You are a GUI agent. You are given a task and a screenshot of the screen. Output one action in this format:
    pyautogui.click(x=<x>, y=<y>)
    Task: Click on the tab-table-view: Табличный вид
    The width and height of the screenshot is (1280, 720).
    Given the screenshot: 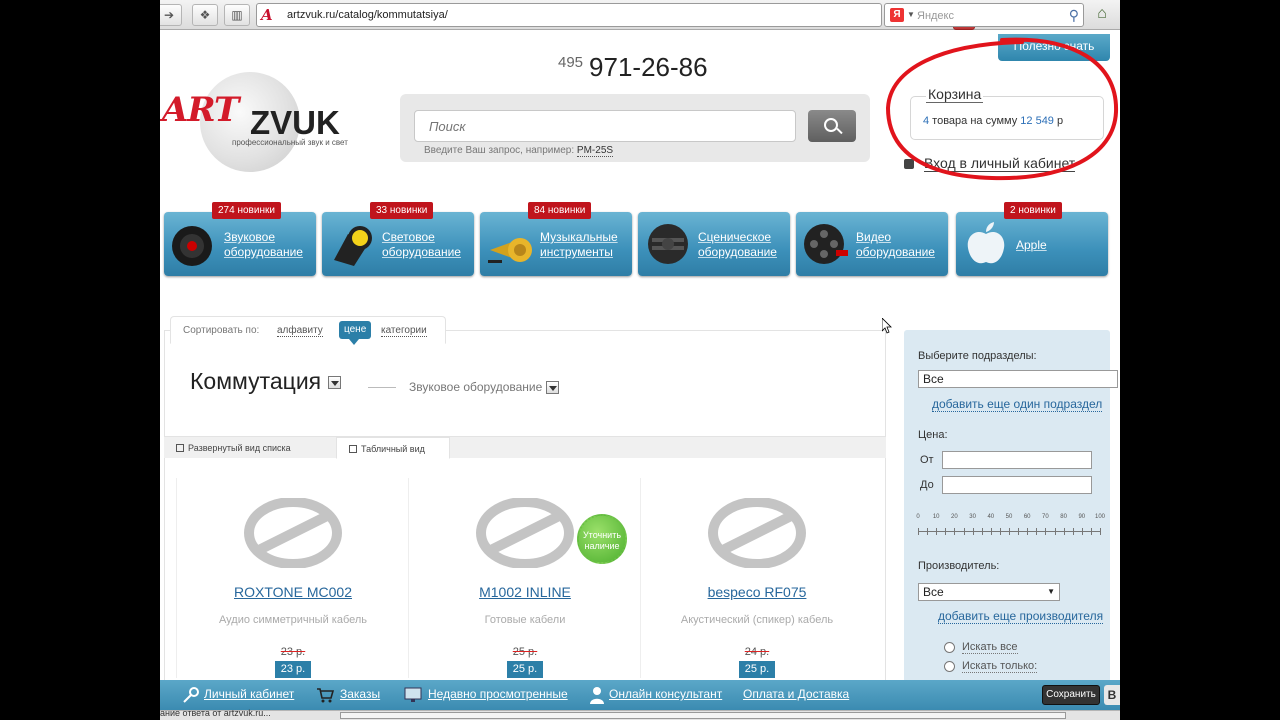 What is the action you would take?
    pyautogui.click(x=393, y=448)
    